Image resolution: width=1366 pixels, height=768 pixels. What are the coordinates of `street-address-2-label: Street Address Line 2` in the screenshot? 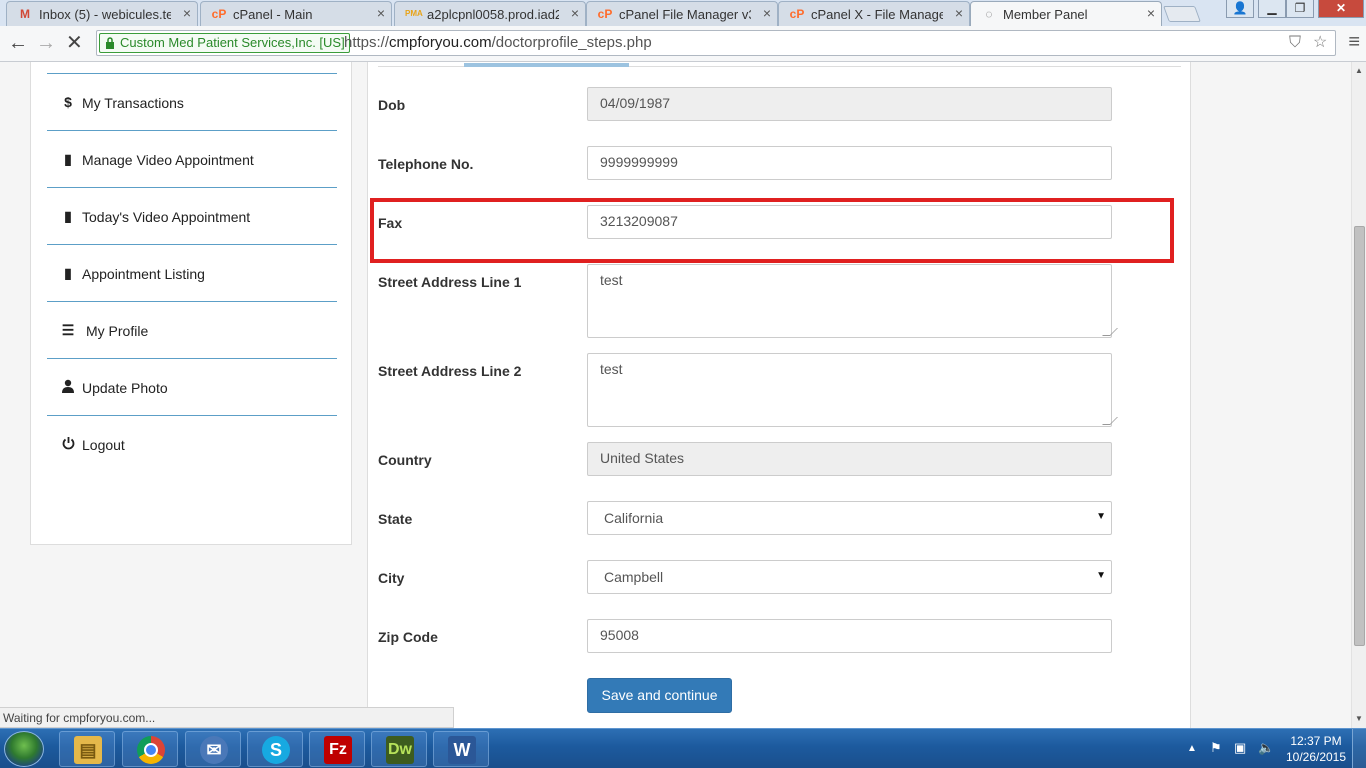 It's located at (450, 371).